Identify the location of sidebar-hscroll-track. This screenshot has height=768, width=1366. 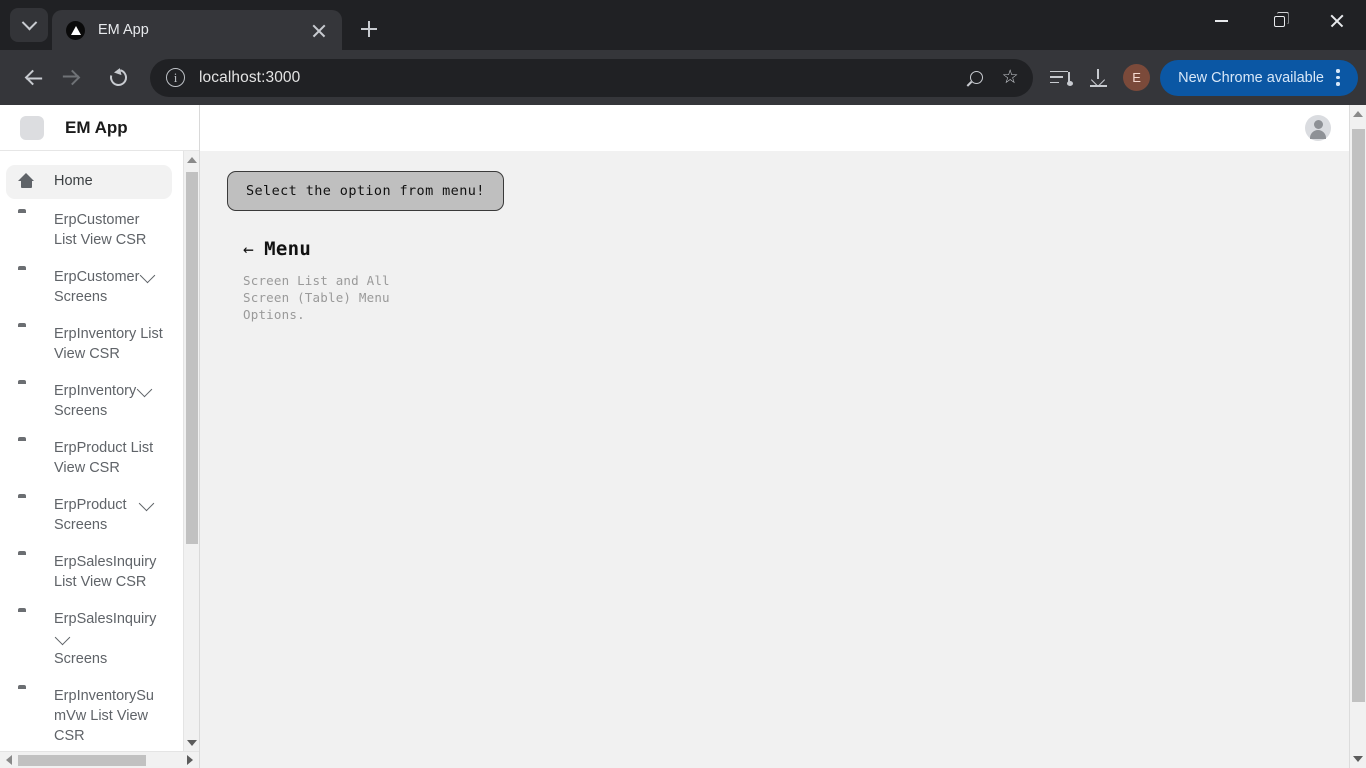
(99, 760).